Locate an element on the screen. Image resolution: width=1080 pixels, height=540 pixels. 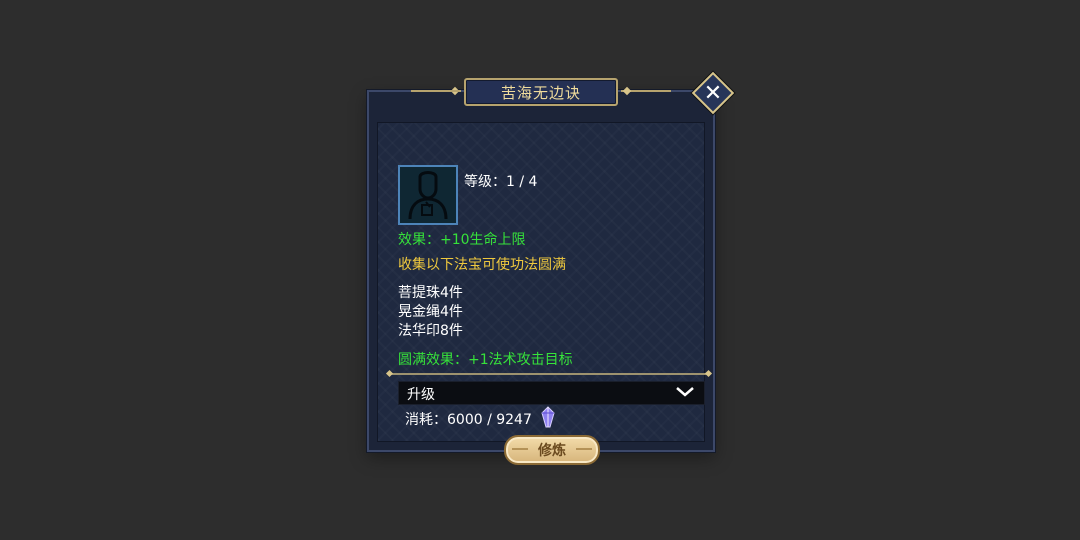
upgrade-dropdown-label: 升级 is located at coordinates (421, 395).